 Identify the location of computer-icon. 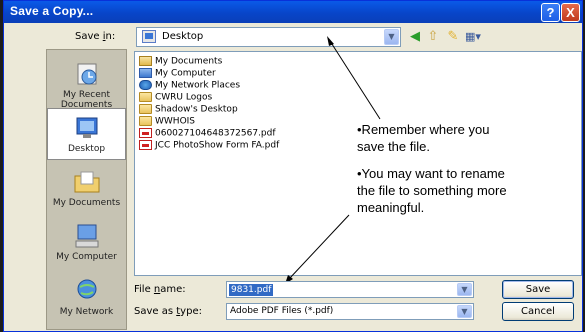
(145, 73).